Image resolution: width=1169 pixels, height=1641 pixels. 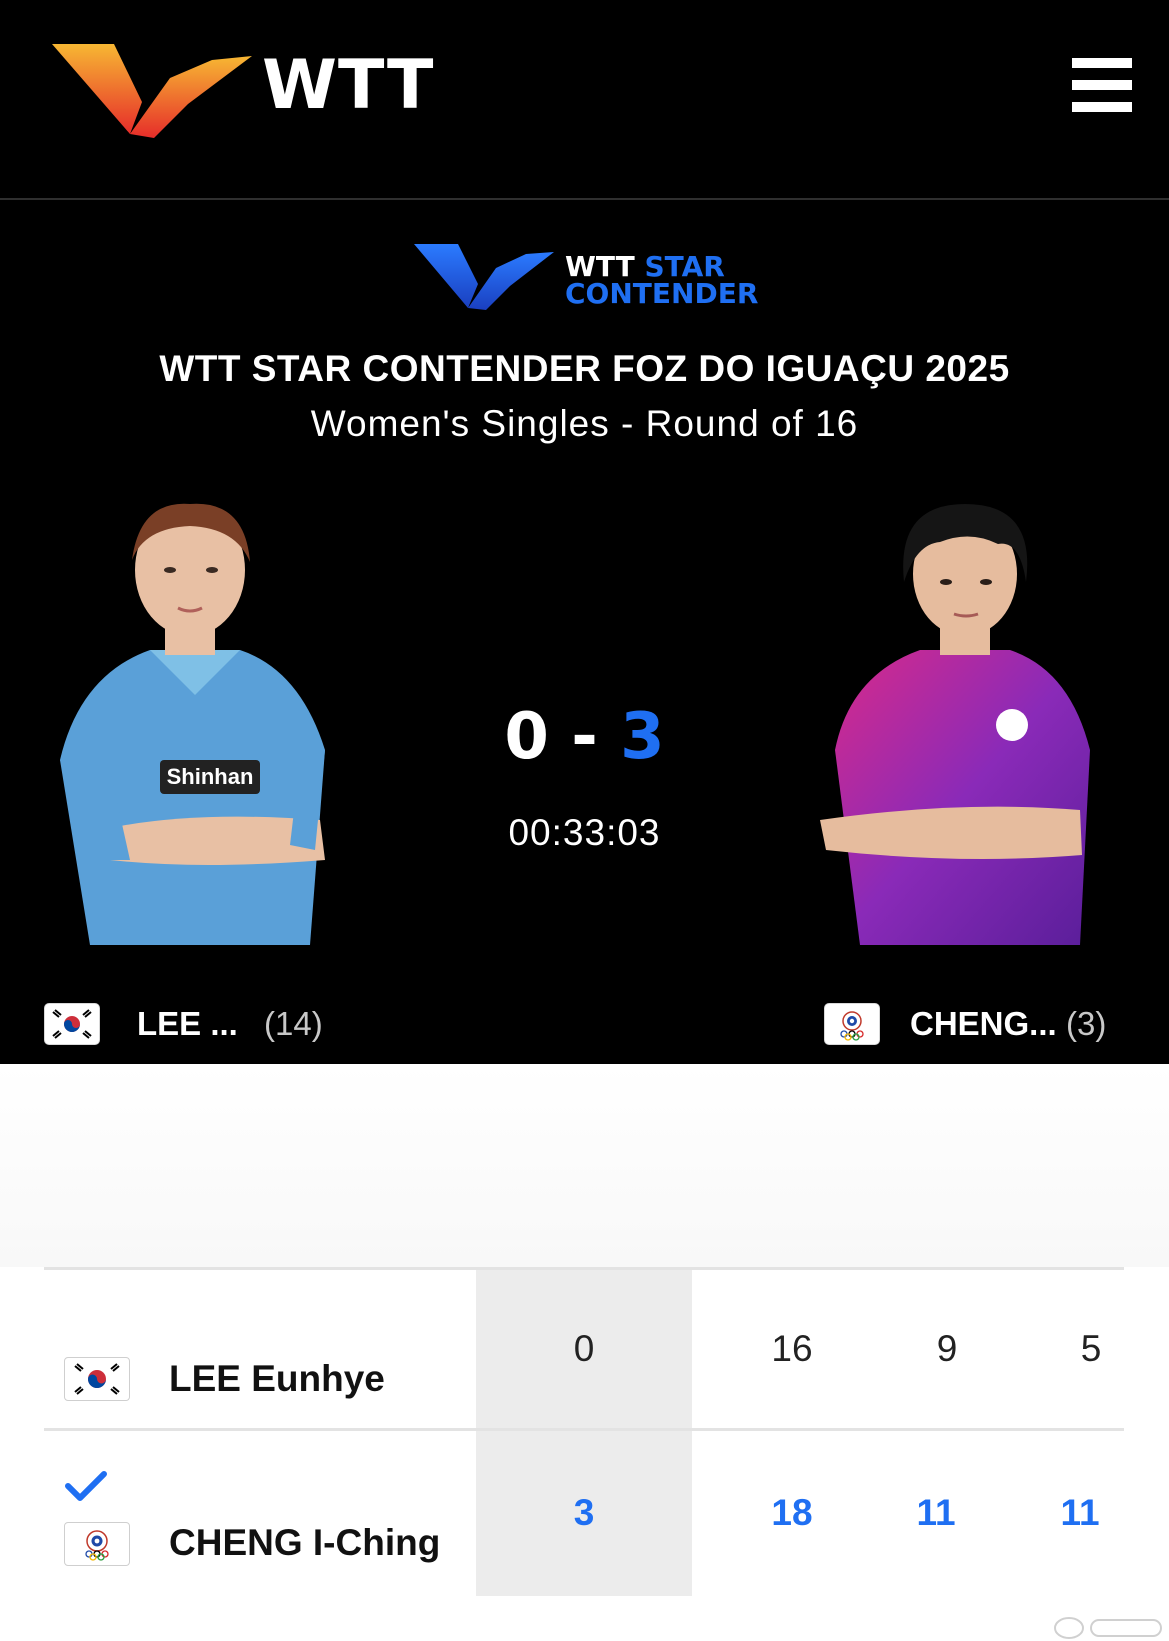 What do you see at coordinates (792, 1348) in the screenshot?
I see `player1-game1-score: 16` at bounding box center [792, 1348].